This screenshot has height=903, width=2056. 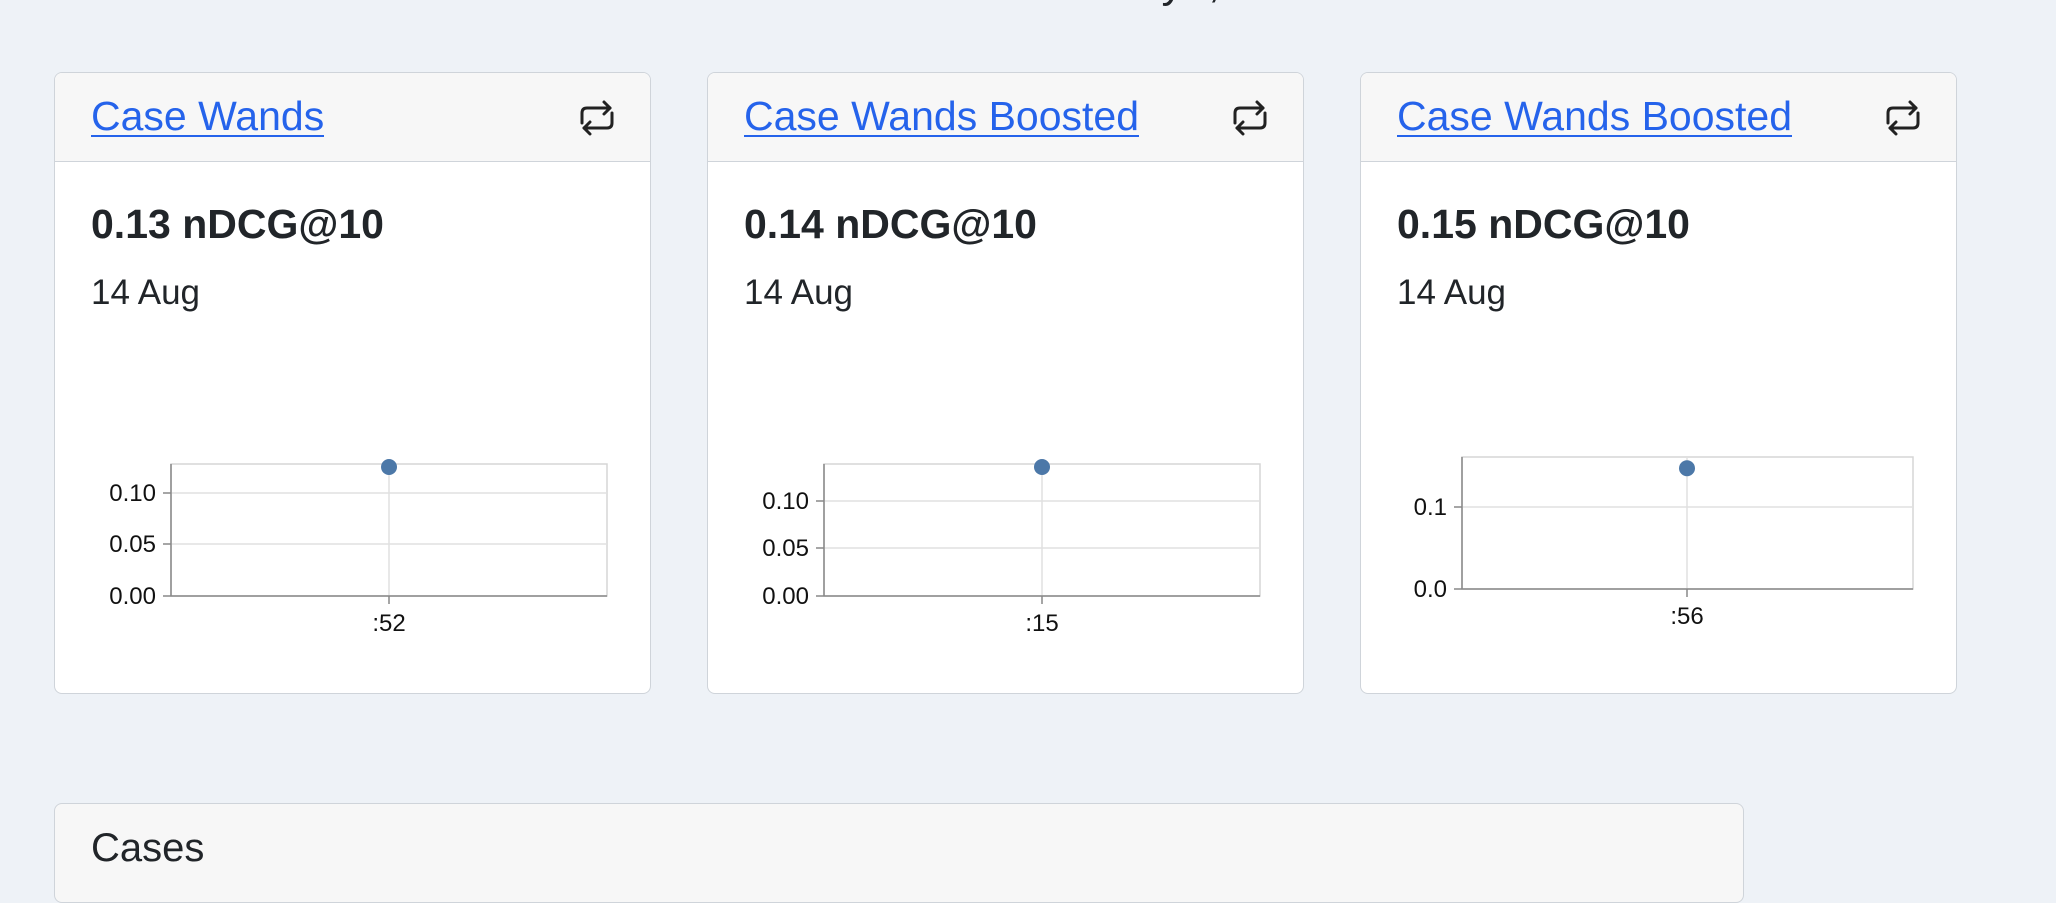 What do you see at coordinates (1686, 616) in the screenshot?
I see `x-tick-label: :56` at bounding box center [1686, 616].